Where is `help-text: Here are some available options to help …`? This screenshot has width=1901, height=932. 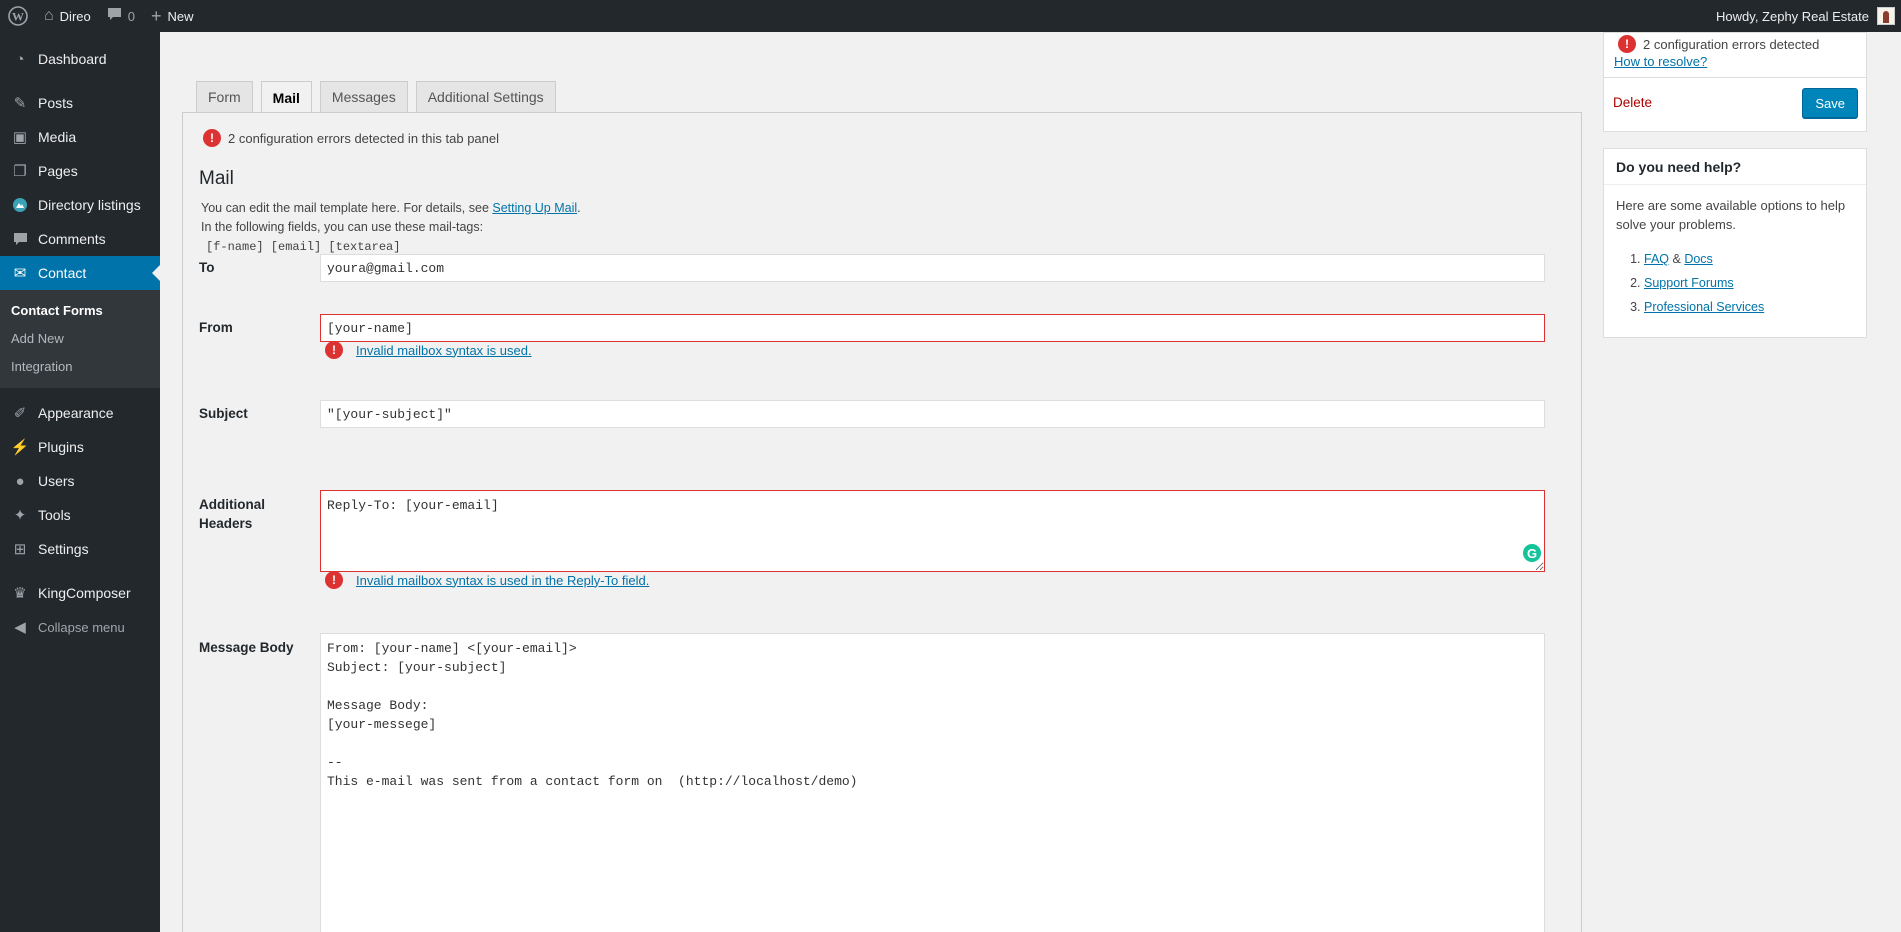
help-text: Here are some available options to help … is located at coordinates (1731, 215).